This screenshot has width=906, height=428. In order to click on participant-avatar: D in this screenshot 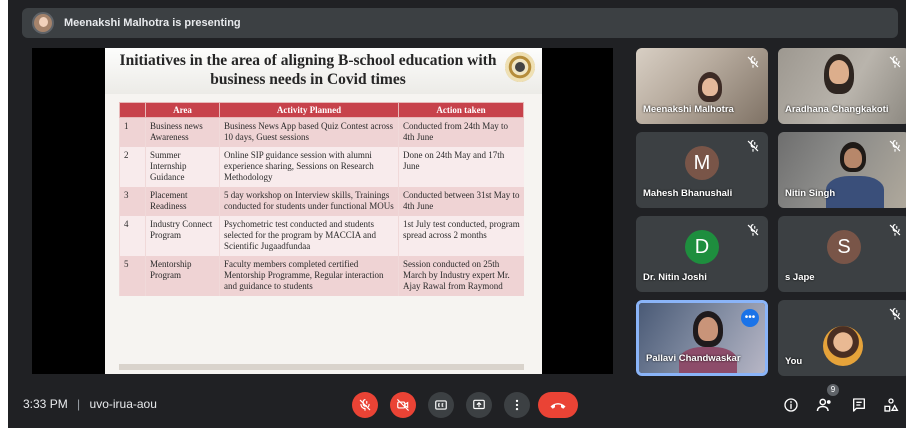, I will do `click(702, 247)`.